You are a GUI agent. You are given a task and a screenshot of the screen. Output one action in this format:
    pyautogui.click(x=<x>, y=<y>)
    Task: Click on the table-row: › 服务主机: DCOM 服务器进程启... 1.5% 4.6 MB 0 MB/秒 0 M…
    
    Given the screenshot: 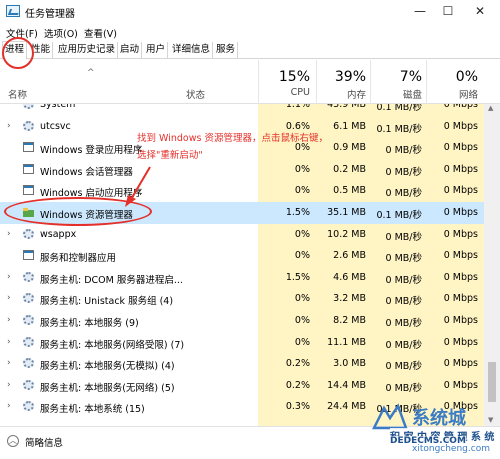 What is the action you would take?
    pyautogui.click(x=242, y=278)
    